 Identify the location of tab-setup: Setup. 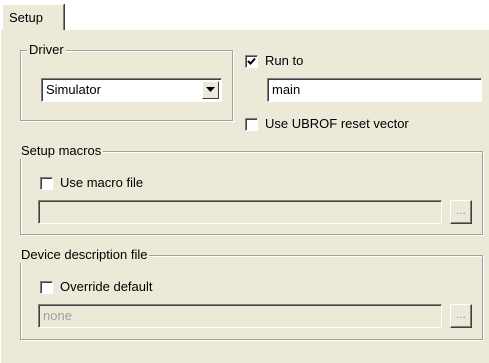
(33, 17).